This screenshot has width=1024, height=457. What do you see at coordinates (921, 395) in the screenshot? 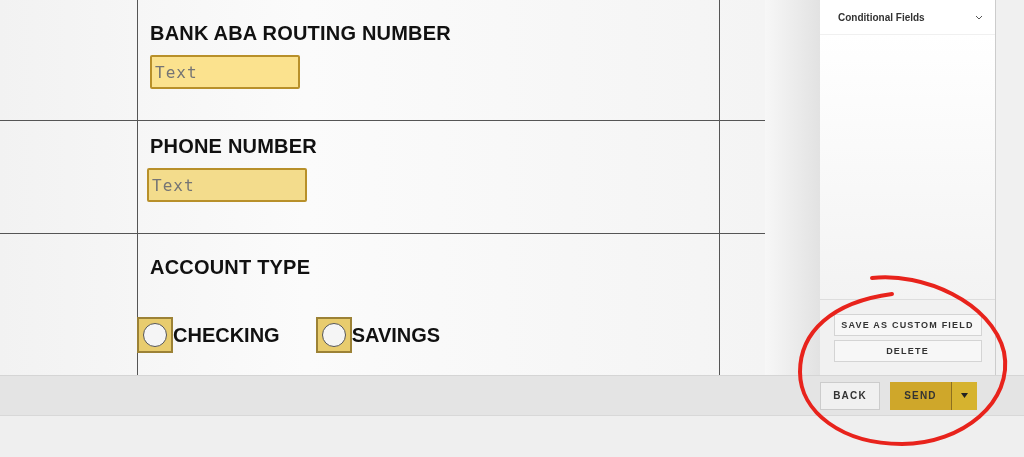
I see `send-button: SEND` at bounding box center [921, 395].